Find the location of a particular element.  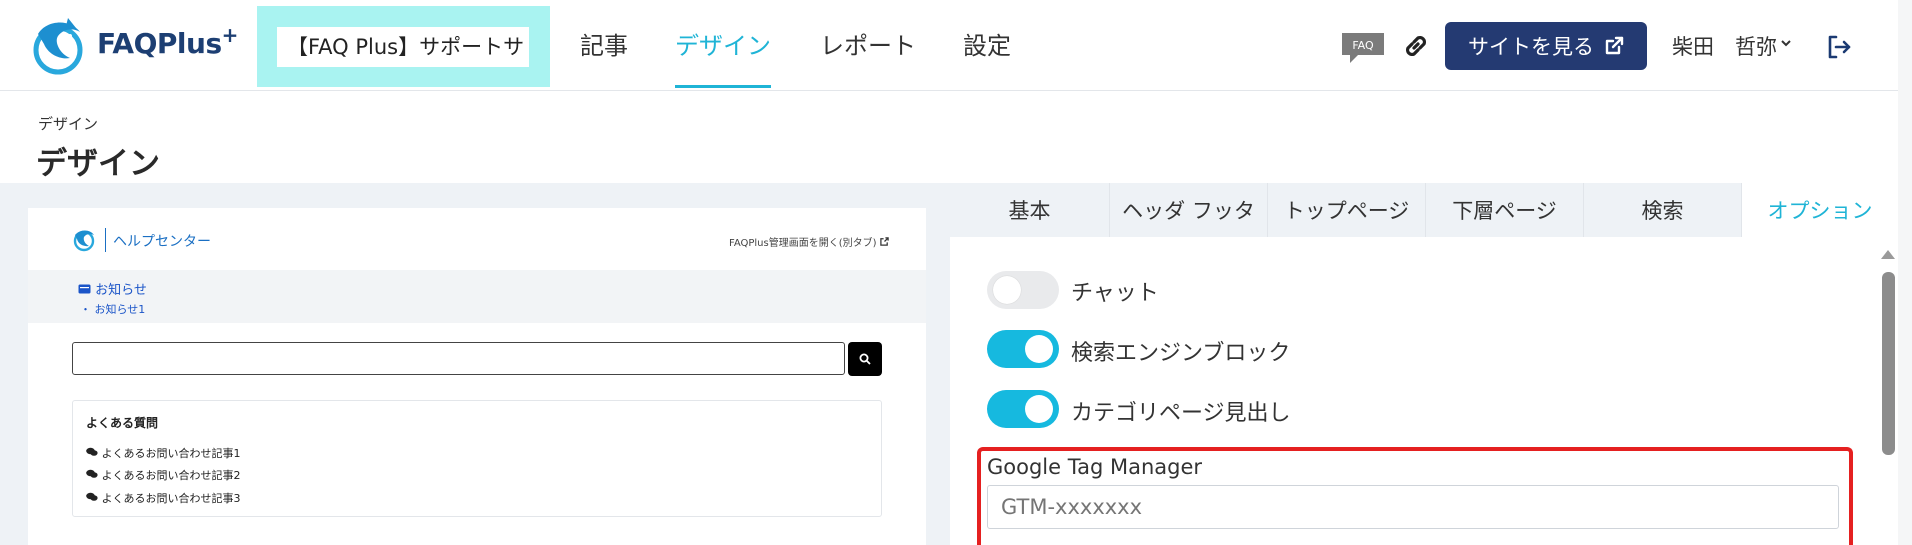

chat-toggle-label: チャット is located at coordinates (1115, 293).